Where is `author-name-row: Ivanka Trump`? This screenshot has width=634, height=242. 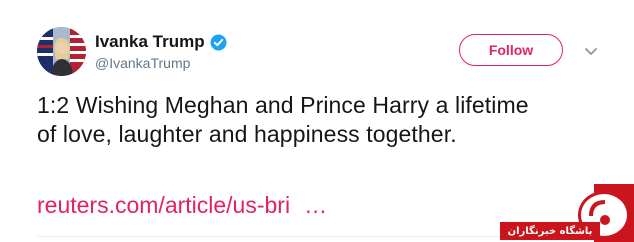 author-name-row: Ivanka Trump is located at coordinates (161, 42).